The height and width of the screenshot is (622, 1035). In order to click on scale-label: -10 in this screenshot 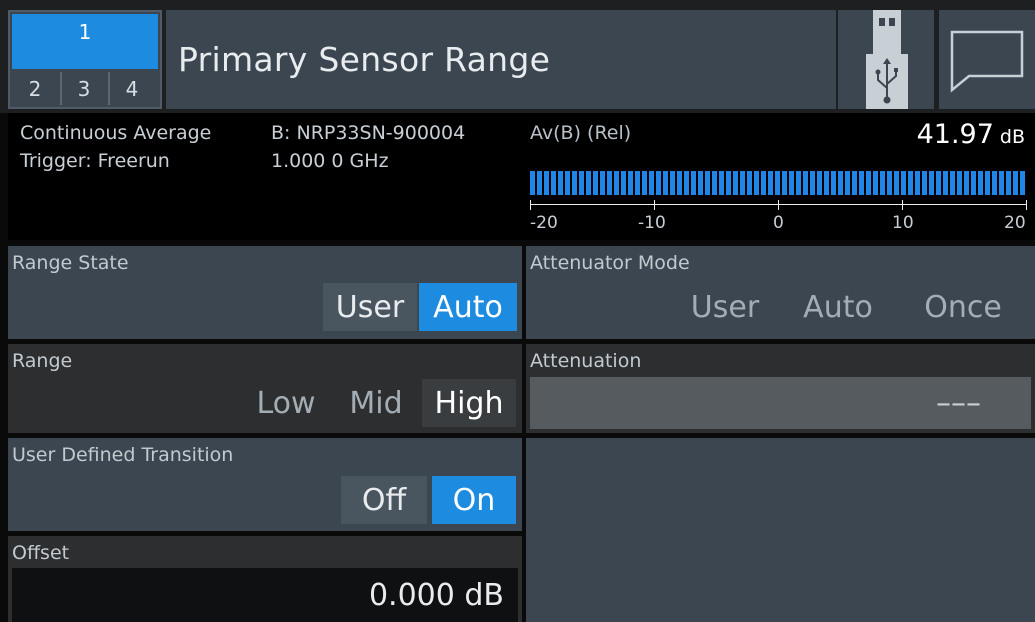, I will do `click(652, 223)`.